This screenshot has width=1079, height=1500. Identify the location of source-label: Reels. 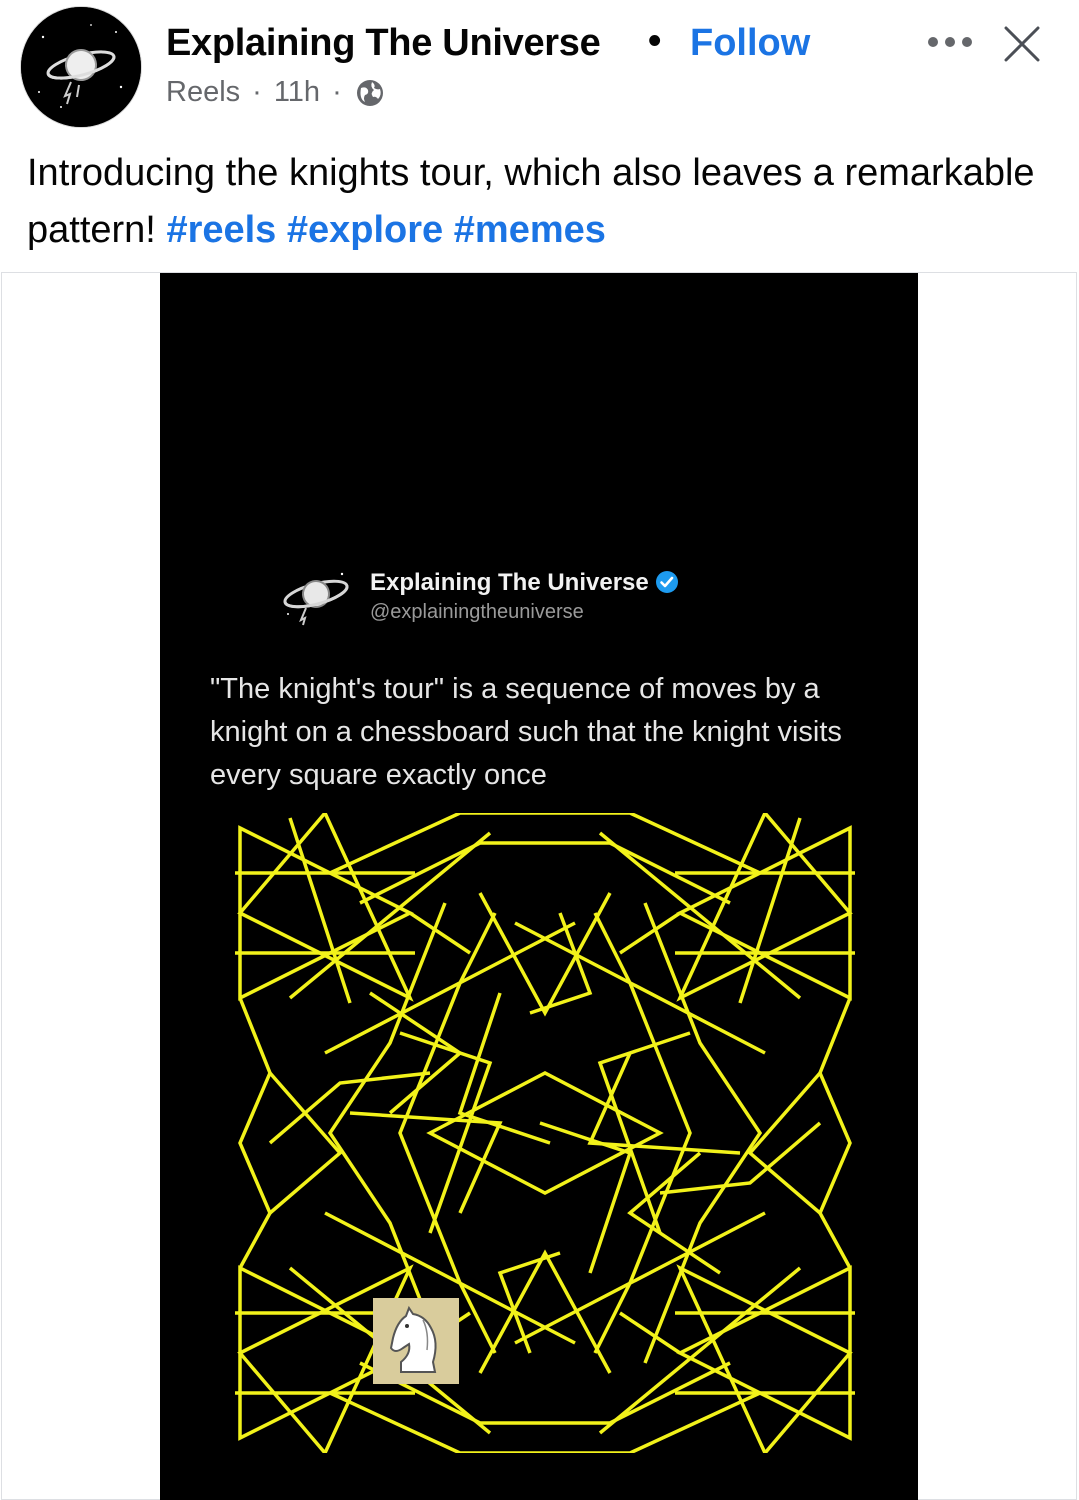
(203, 92).